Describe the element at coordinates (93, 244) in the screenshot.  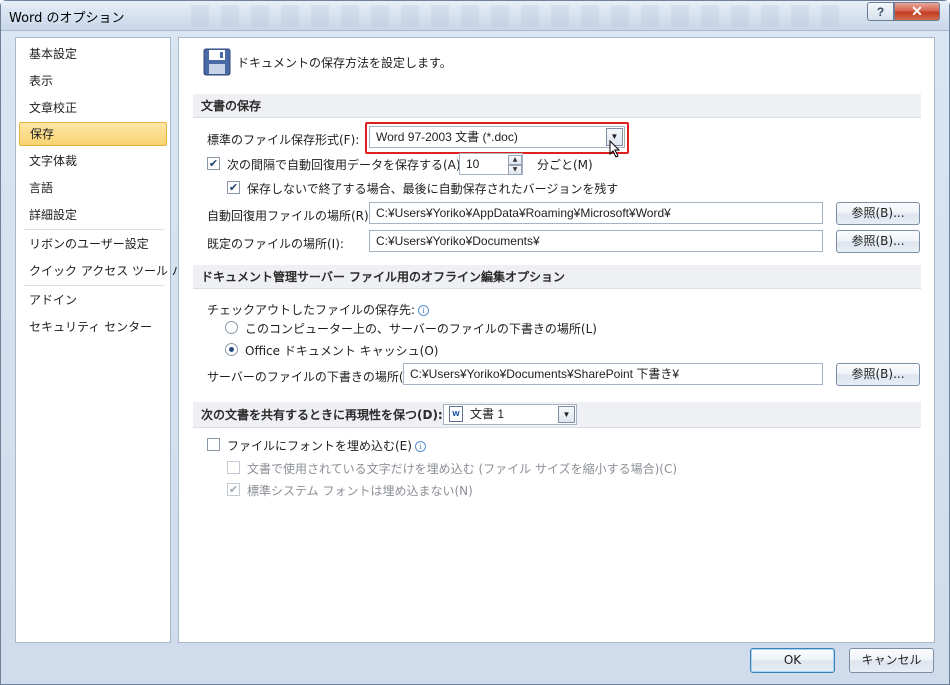
I see `nav-item-customize-ribbon: リボンのユーザー設定` at that location.